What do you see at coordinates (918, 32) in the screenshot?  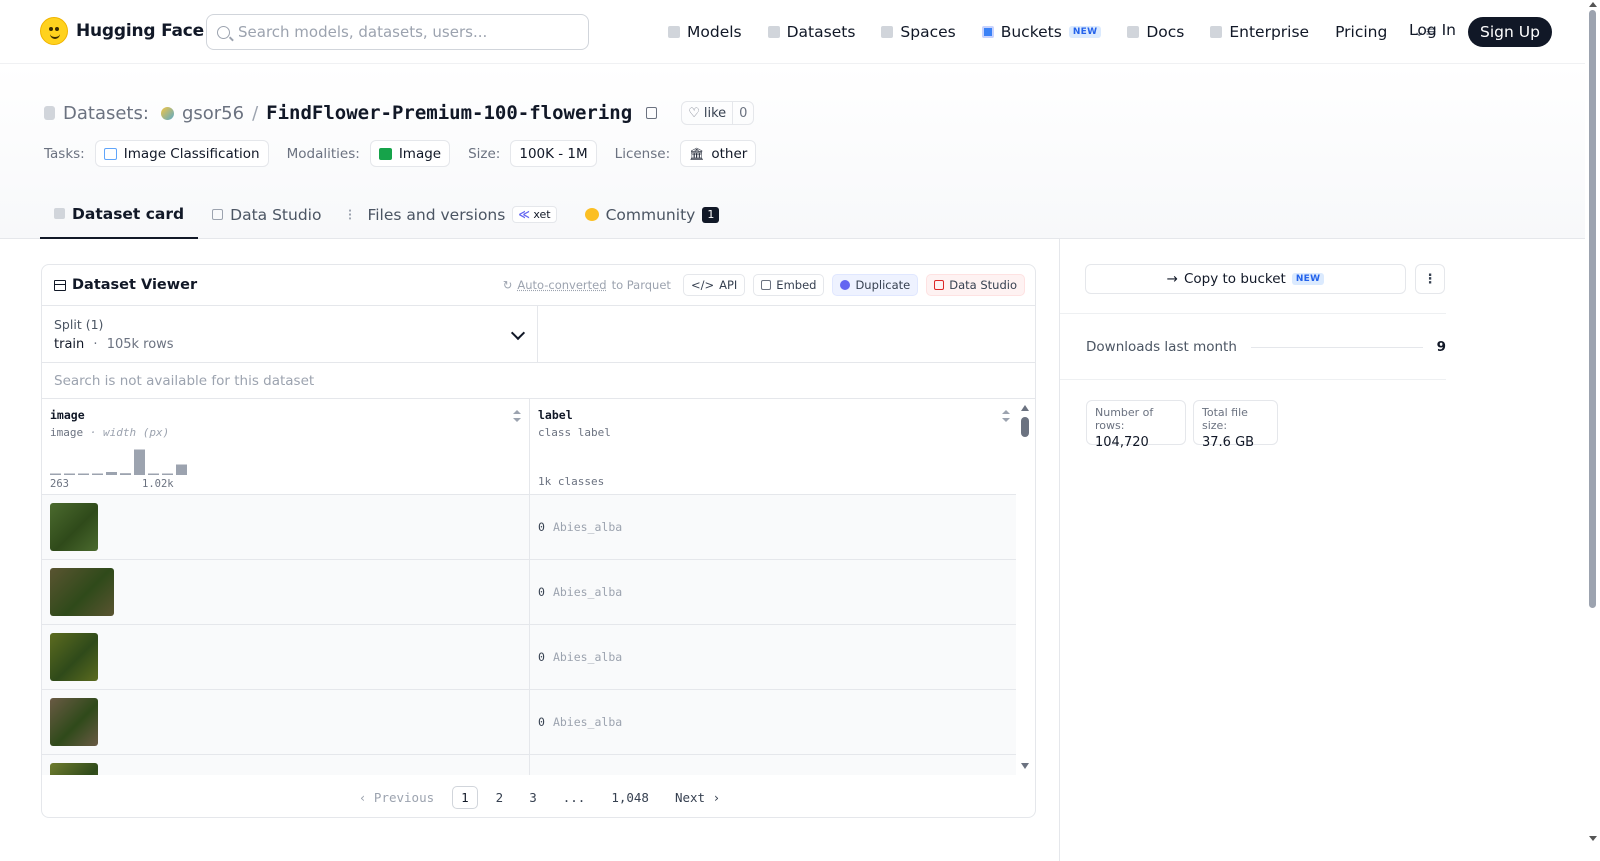 I see `nav-spaces: Spaces` at bounding box center [918, 32].